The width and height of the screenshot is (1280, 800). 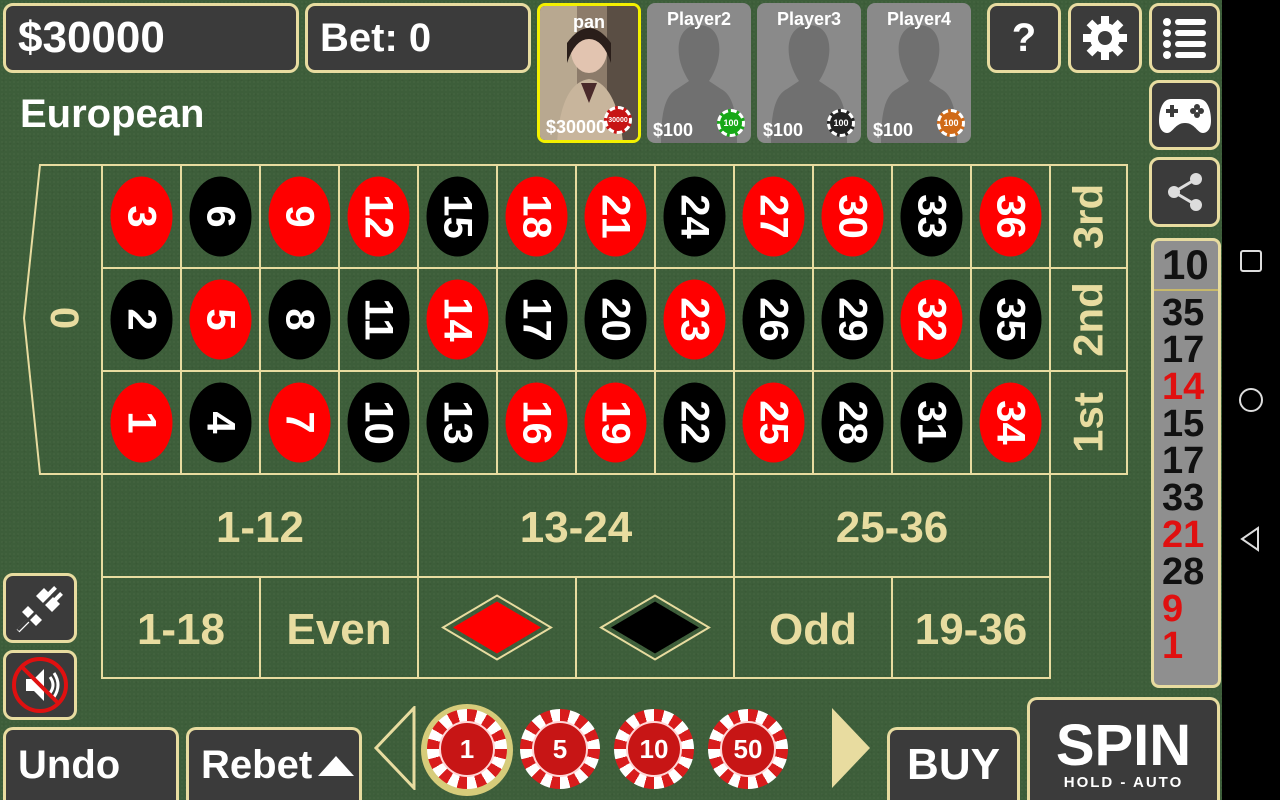 I want to click on outside-bet-label: Even, so click(x=338, y=629).